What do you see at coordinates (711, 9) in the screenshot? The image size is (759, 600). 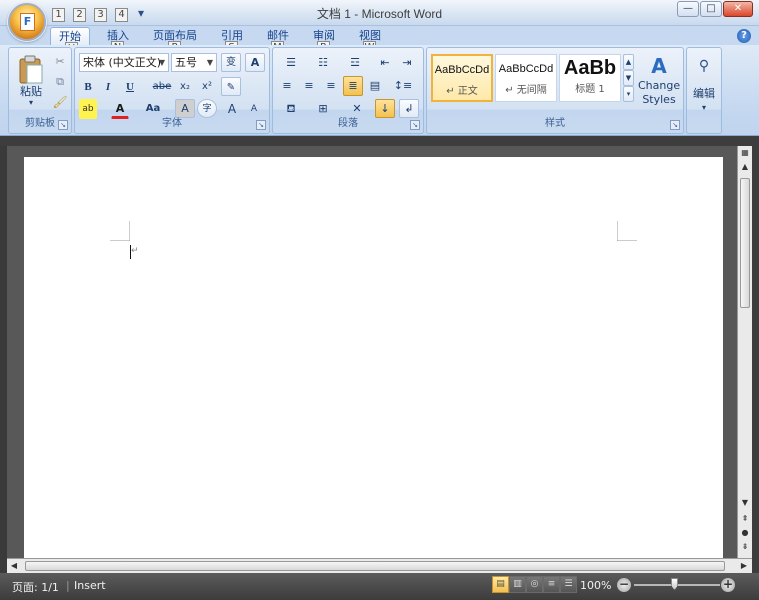 I see `maximize-button: □` at bounding box center [711, 9].